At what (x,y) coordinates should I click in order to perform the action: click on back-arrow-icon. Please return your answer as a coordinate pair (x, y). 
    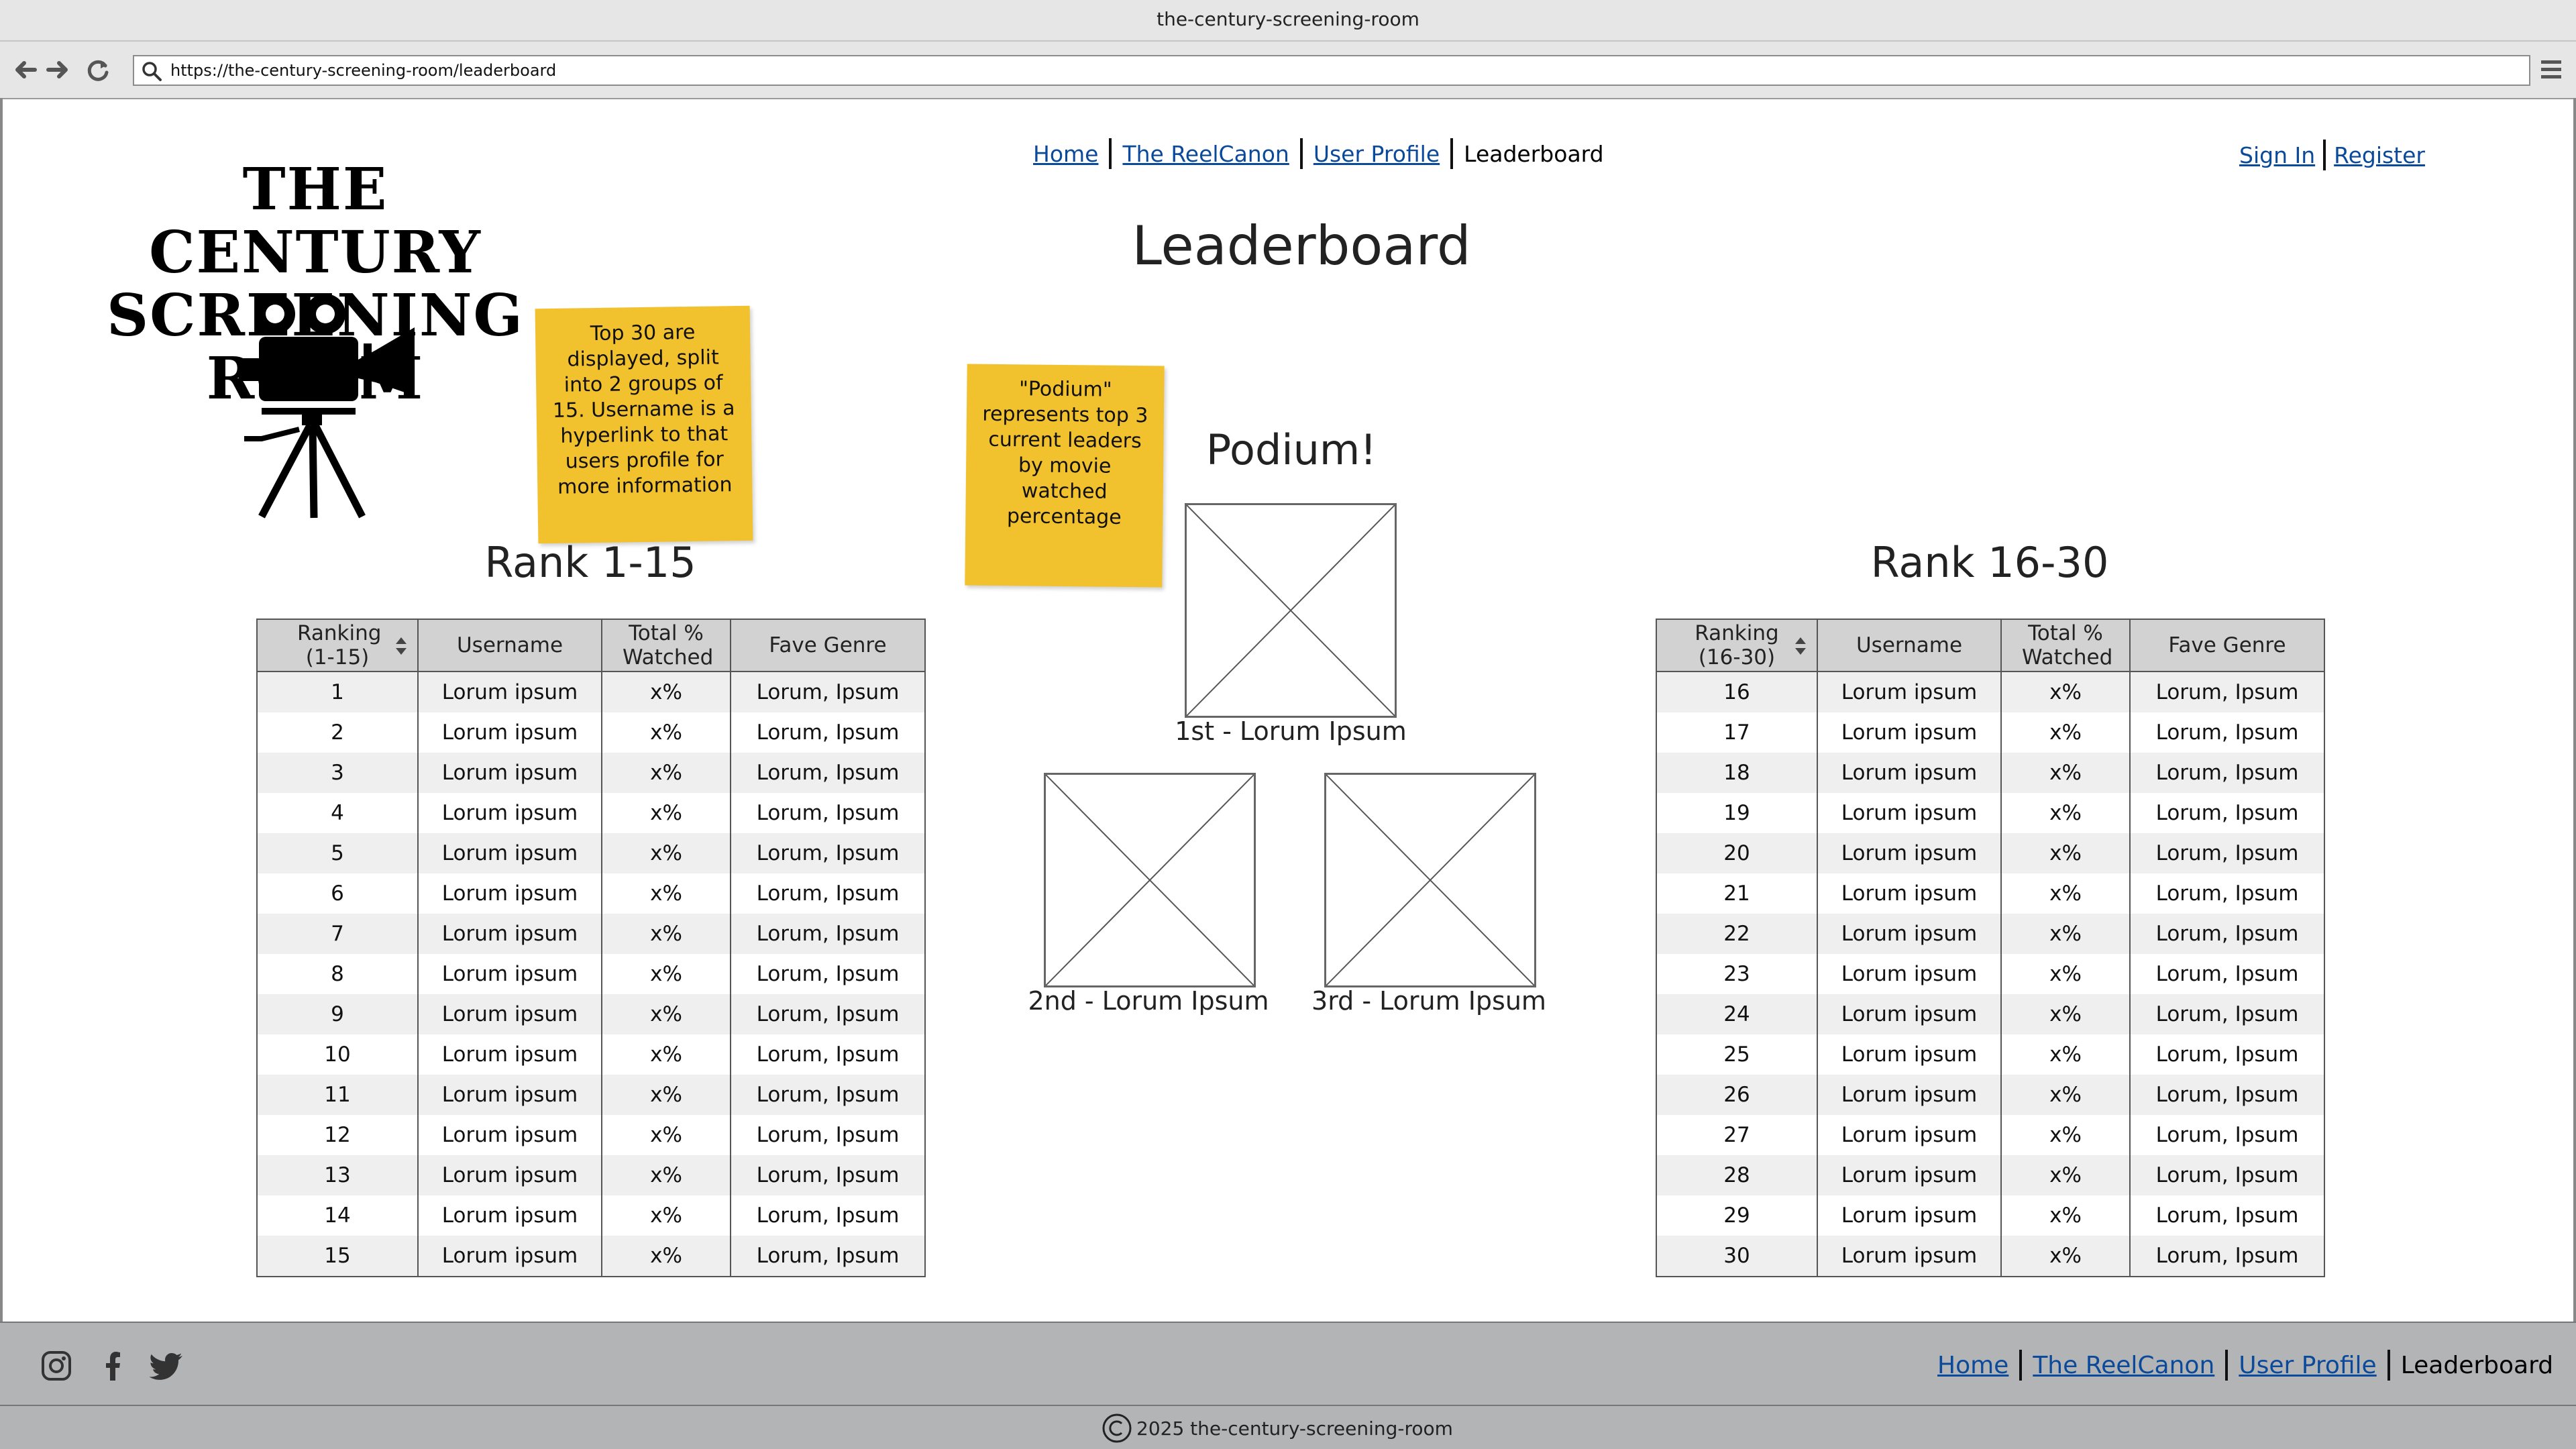
    Looking at the image, I should click on (25, 69).